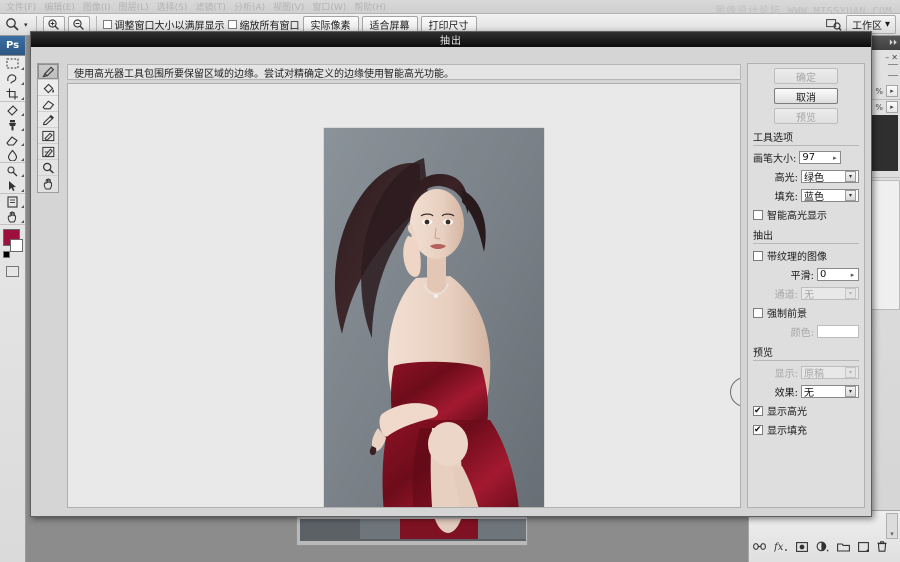  Describe the element at coordinates (892, 107) in the screenshot. I see `panel-expand-button-2: ▸` at that location.